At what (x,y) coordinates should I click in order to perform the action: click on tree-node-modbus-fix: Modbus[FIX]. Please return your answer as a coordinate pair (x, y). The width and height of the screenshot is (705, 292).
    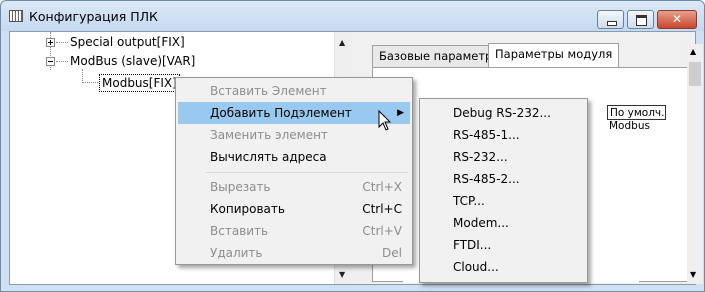
    Looking at the image, I should click on (139, 83).